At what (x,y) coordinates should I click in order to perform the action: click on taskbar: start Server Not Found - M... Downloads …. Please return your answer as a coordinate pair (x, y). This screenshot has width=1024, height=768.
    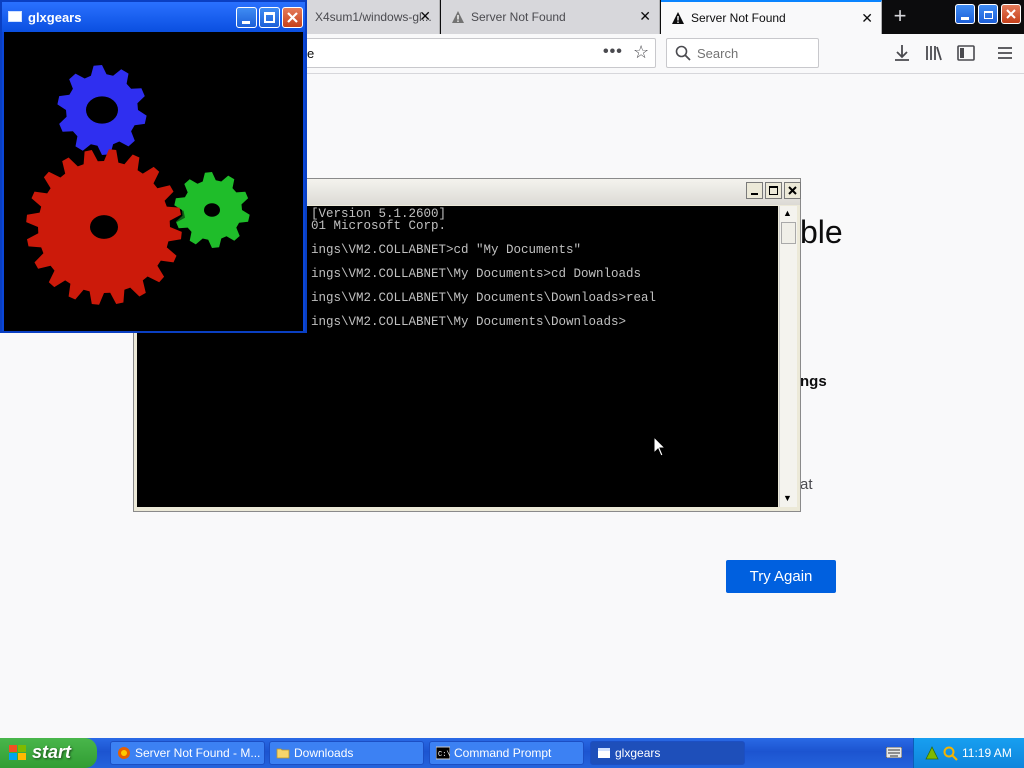
    Looking at the image, I should click on (512, 753).